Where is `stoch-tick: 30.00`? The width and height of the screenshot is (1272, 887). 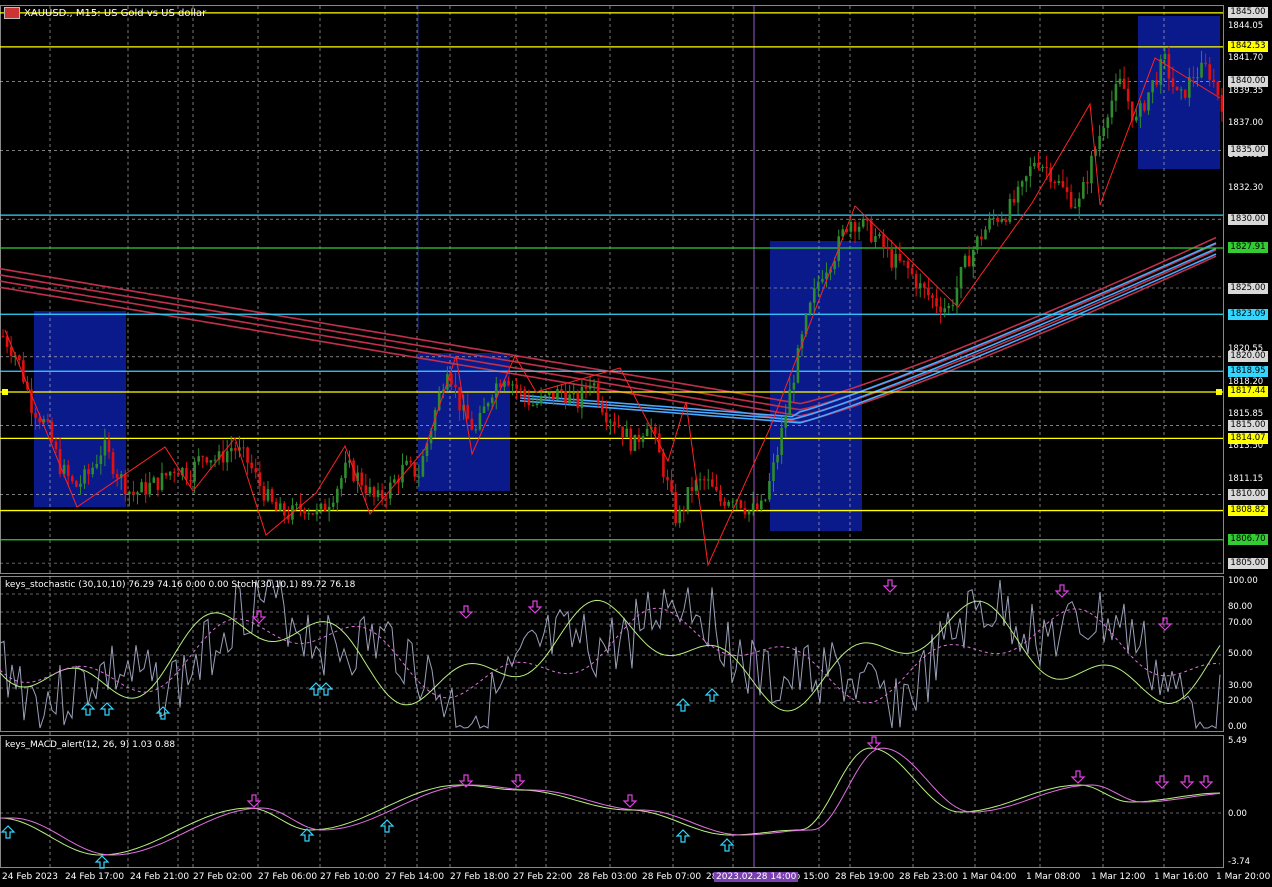 stoch-tick: 30.00 is located at coordinates (1240, 686).